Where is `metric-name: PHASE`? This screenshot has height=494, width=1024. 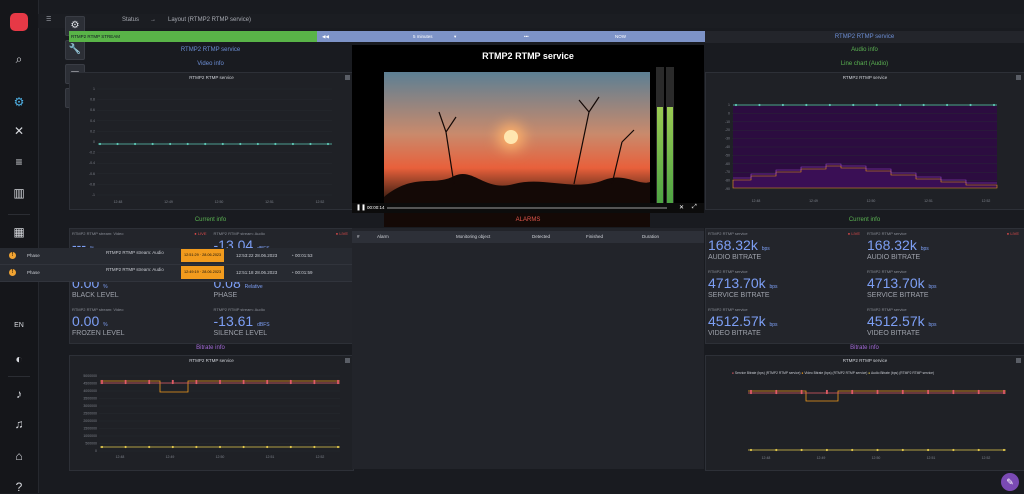
metric-name: PHASE is located at coordinates (225, 295).